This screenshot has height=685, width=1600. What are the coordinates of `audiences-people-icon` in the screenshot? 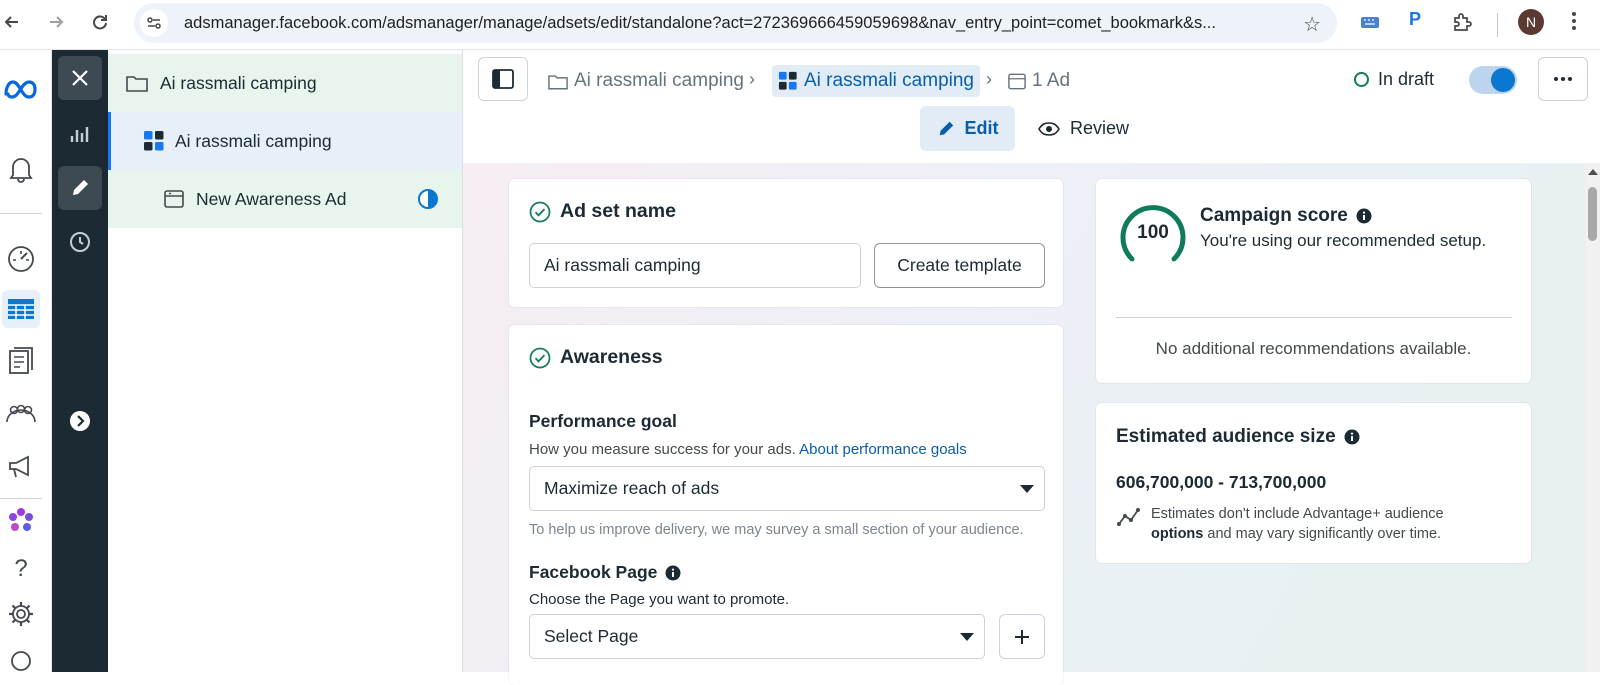 It's located at (21, 414).